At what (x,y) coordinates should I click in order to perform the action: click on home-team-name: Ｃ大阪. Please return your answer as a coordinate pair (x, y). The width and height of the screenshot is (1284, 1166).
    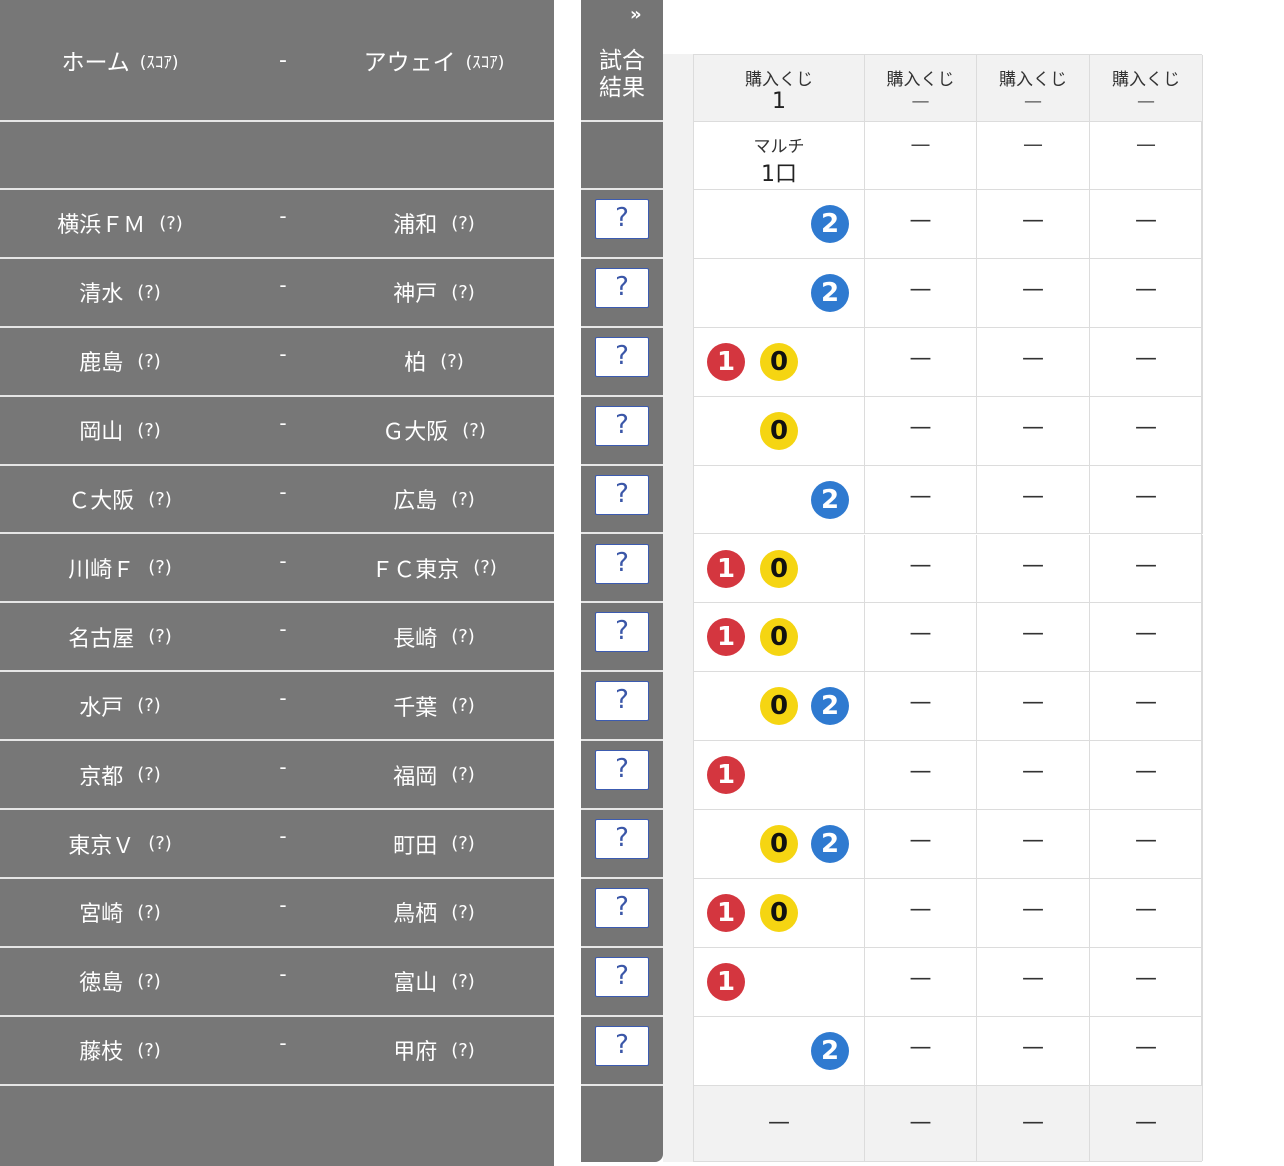
    Looking at the image, I should click on (101, 502).